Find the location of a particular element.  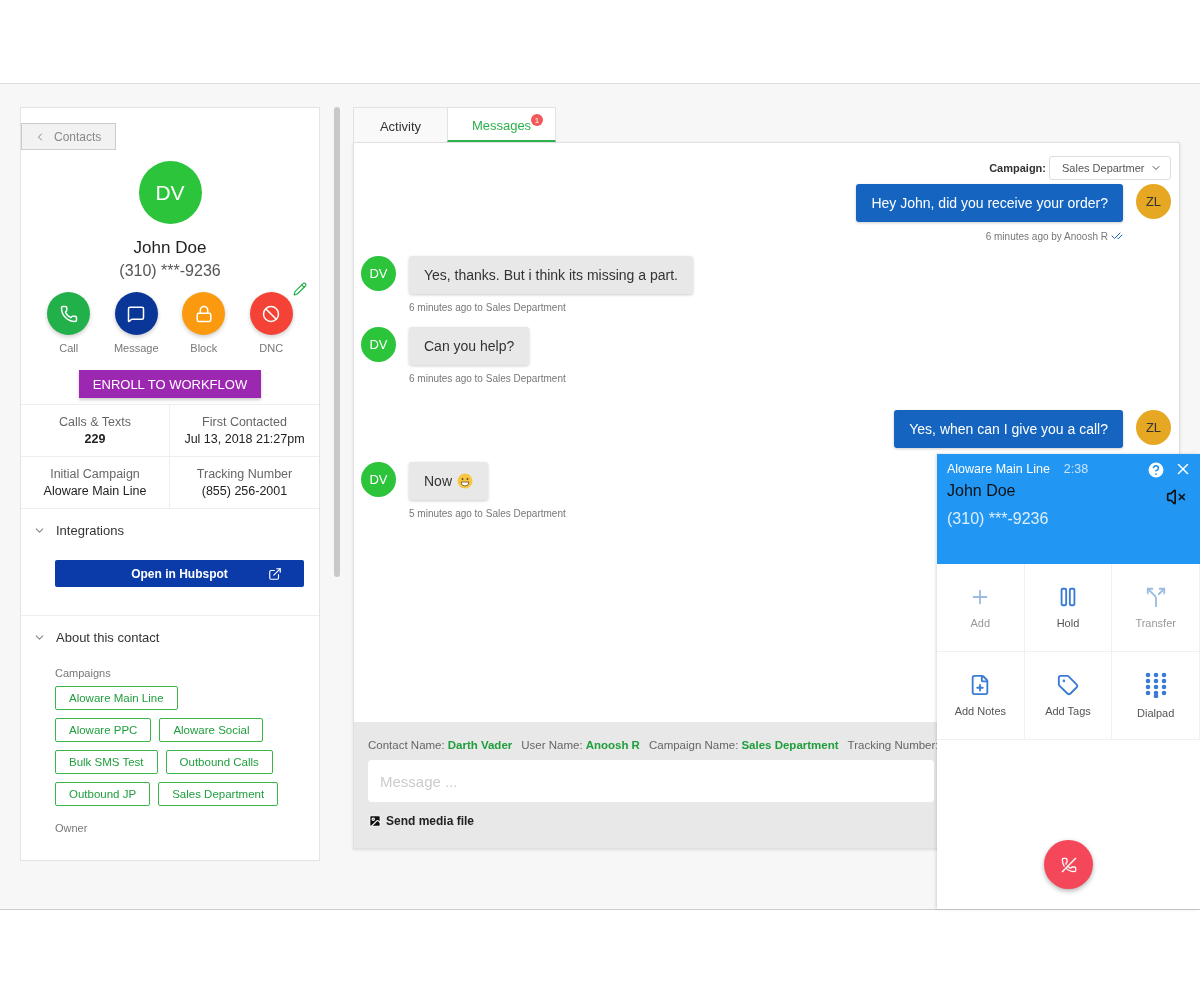

smiley-icon is located at coordinates (465, 481).